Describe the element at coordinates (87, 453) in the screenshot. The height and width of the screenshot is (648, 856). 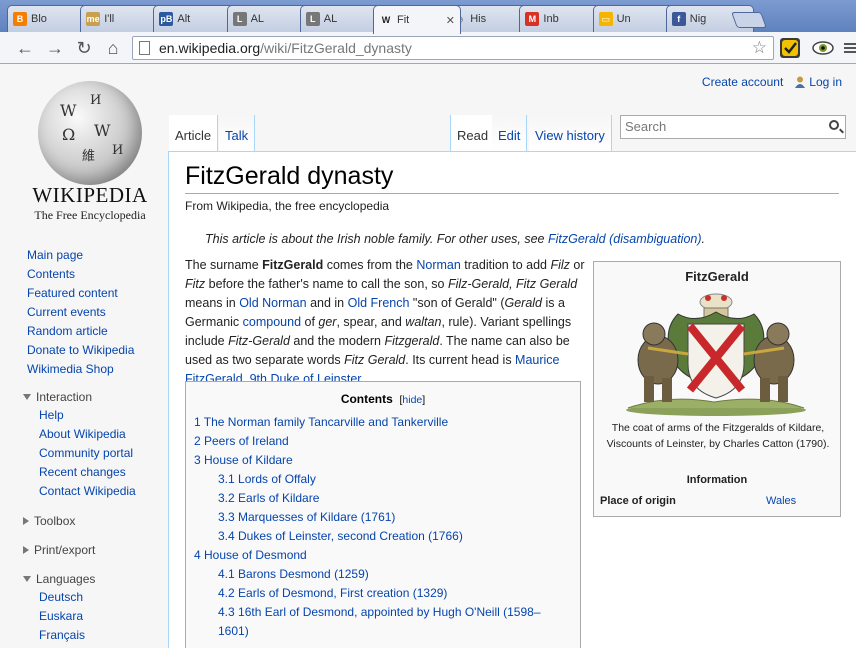
I see `sidebar-item-community-portal: Community portal` at that location.